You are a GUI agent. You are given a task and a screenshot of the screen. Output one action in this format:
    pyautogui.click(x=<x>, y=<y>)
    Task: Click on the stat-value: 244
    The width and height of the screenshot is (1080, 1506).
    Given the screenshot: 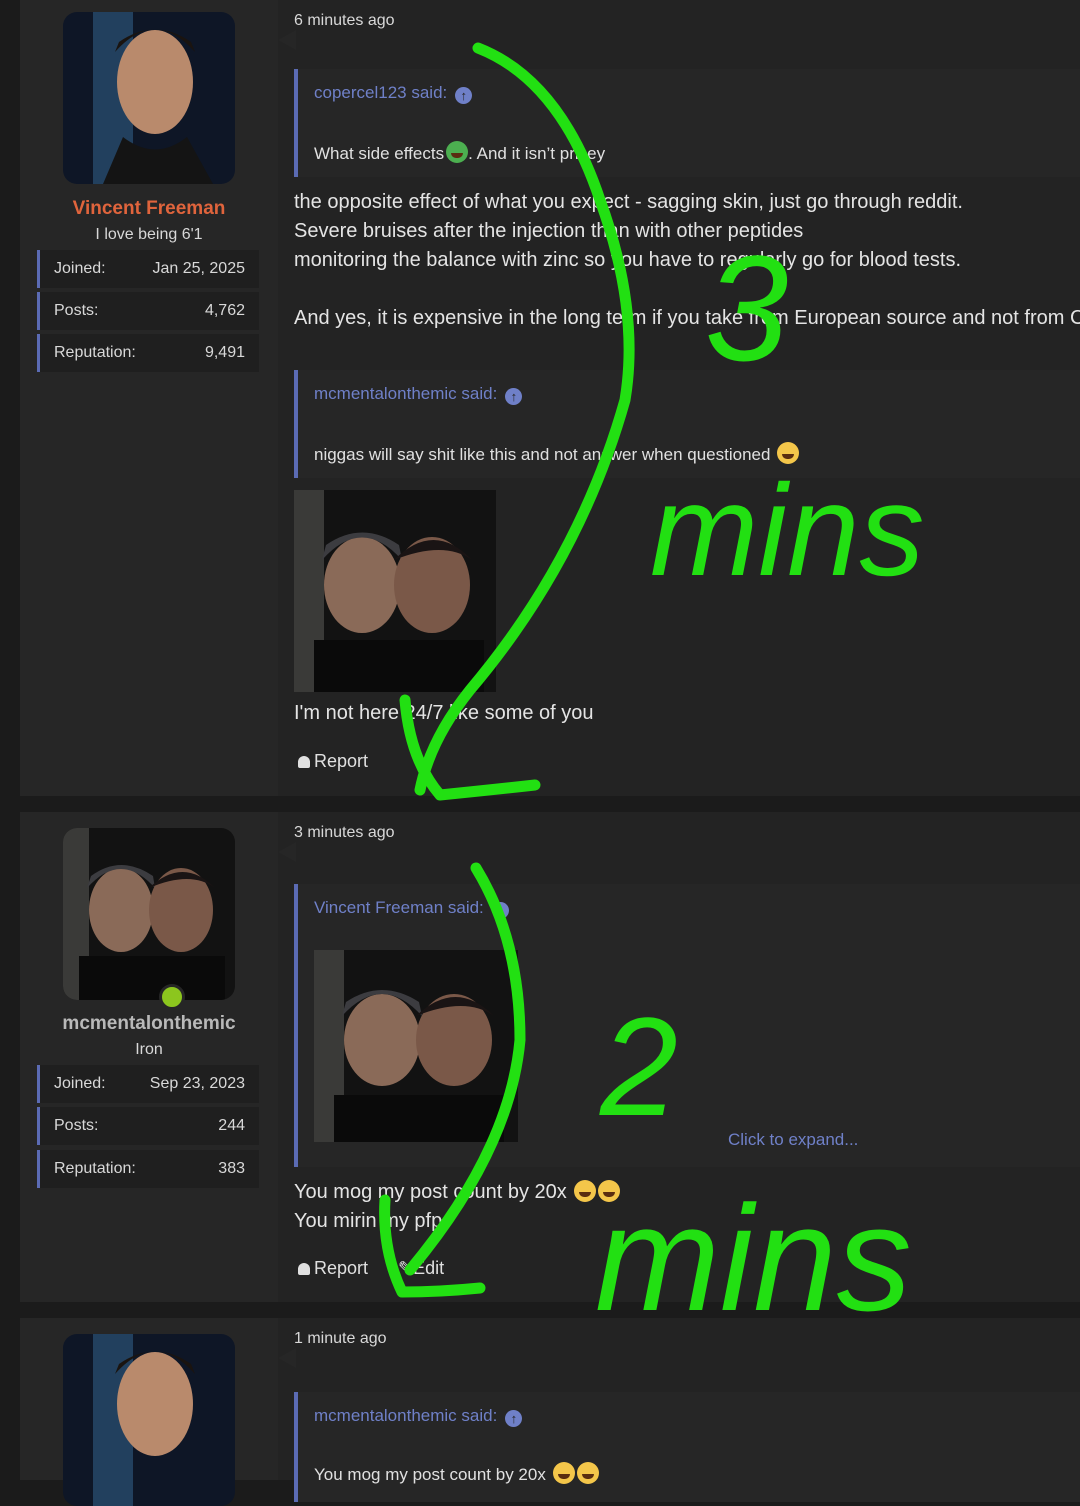 What is the action you would take?
    pyautogui.click(x=231, y=1125)
    